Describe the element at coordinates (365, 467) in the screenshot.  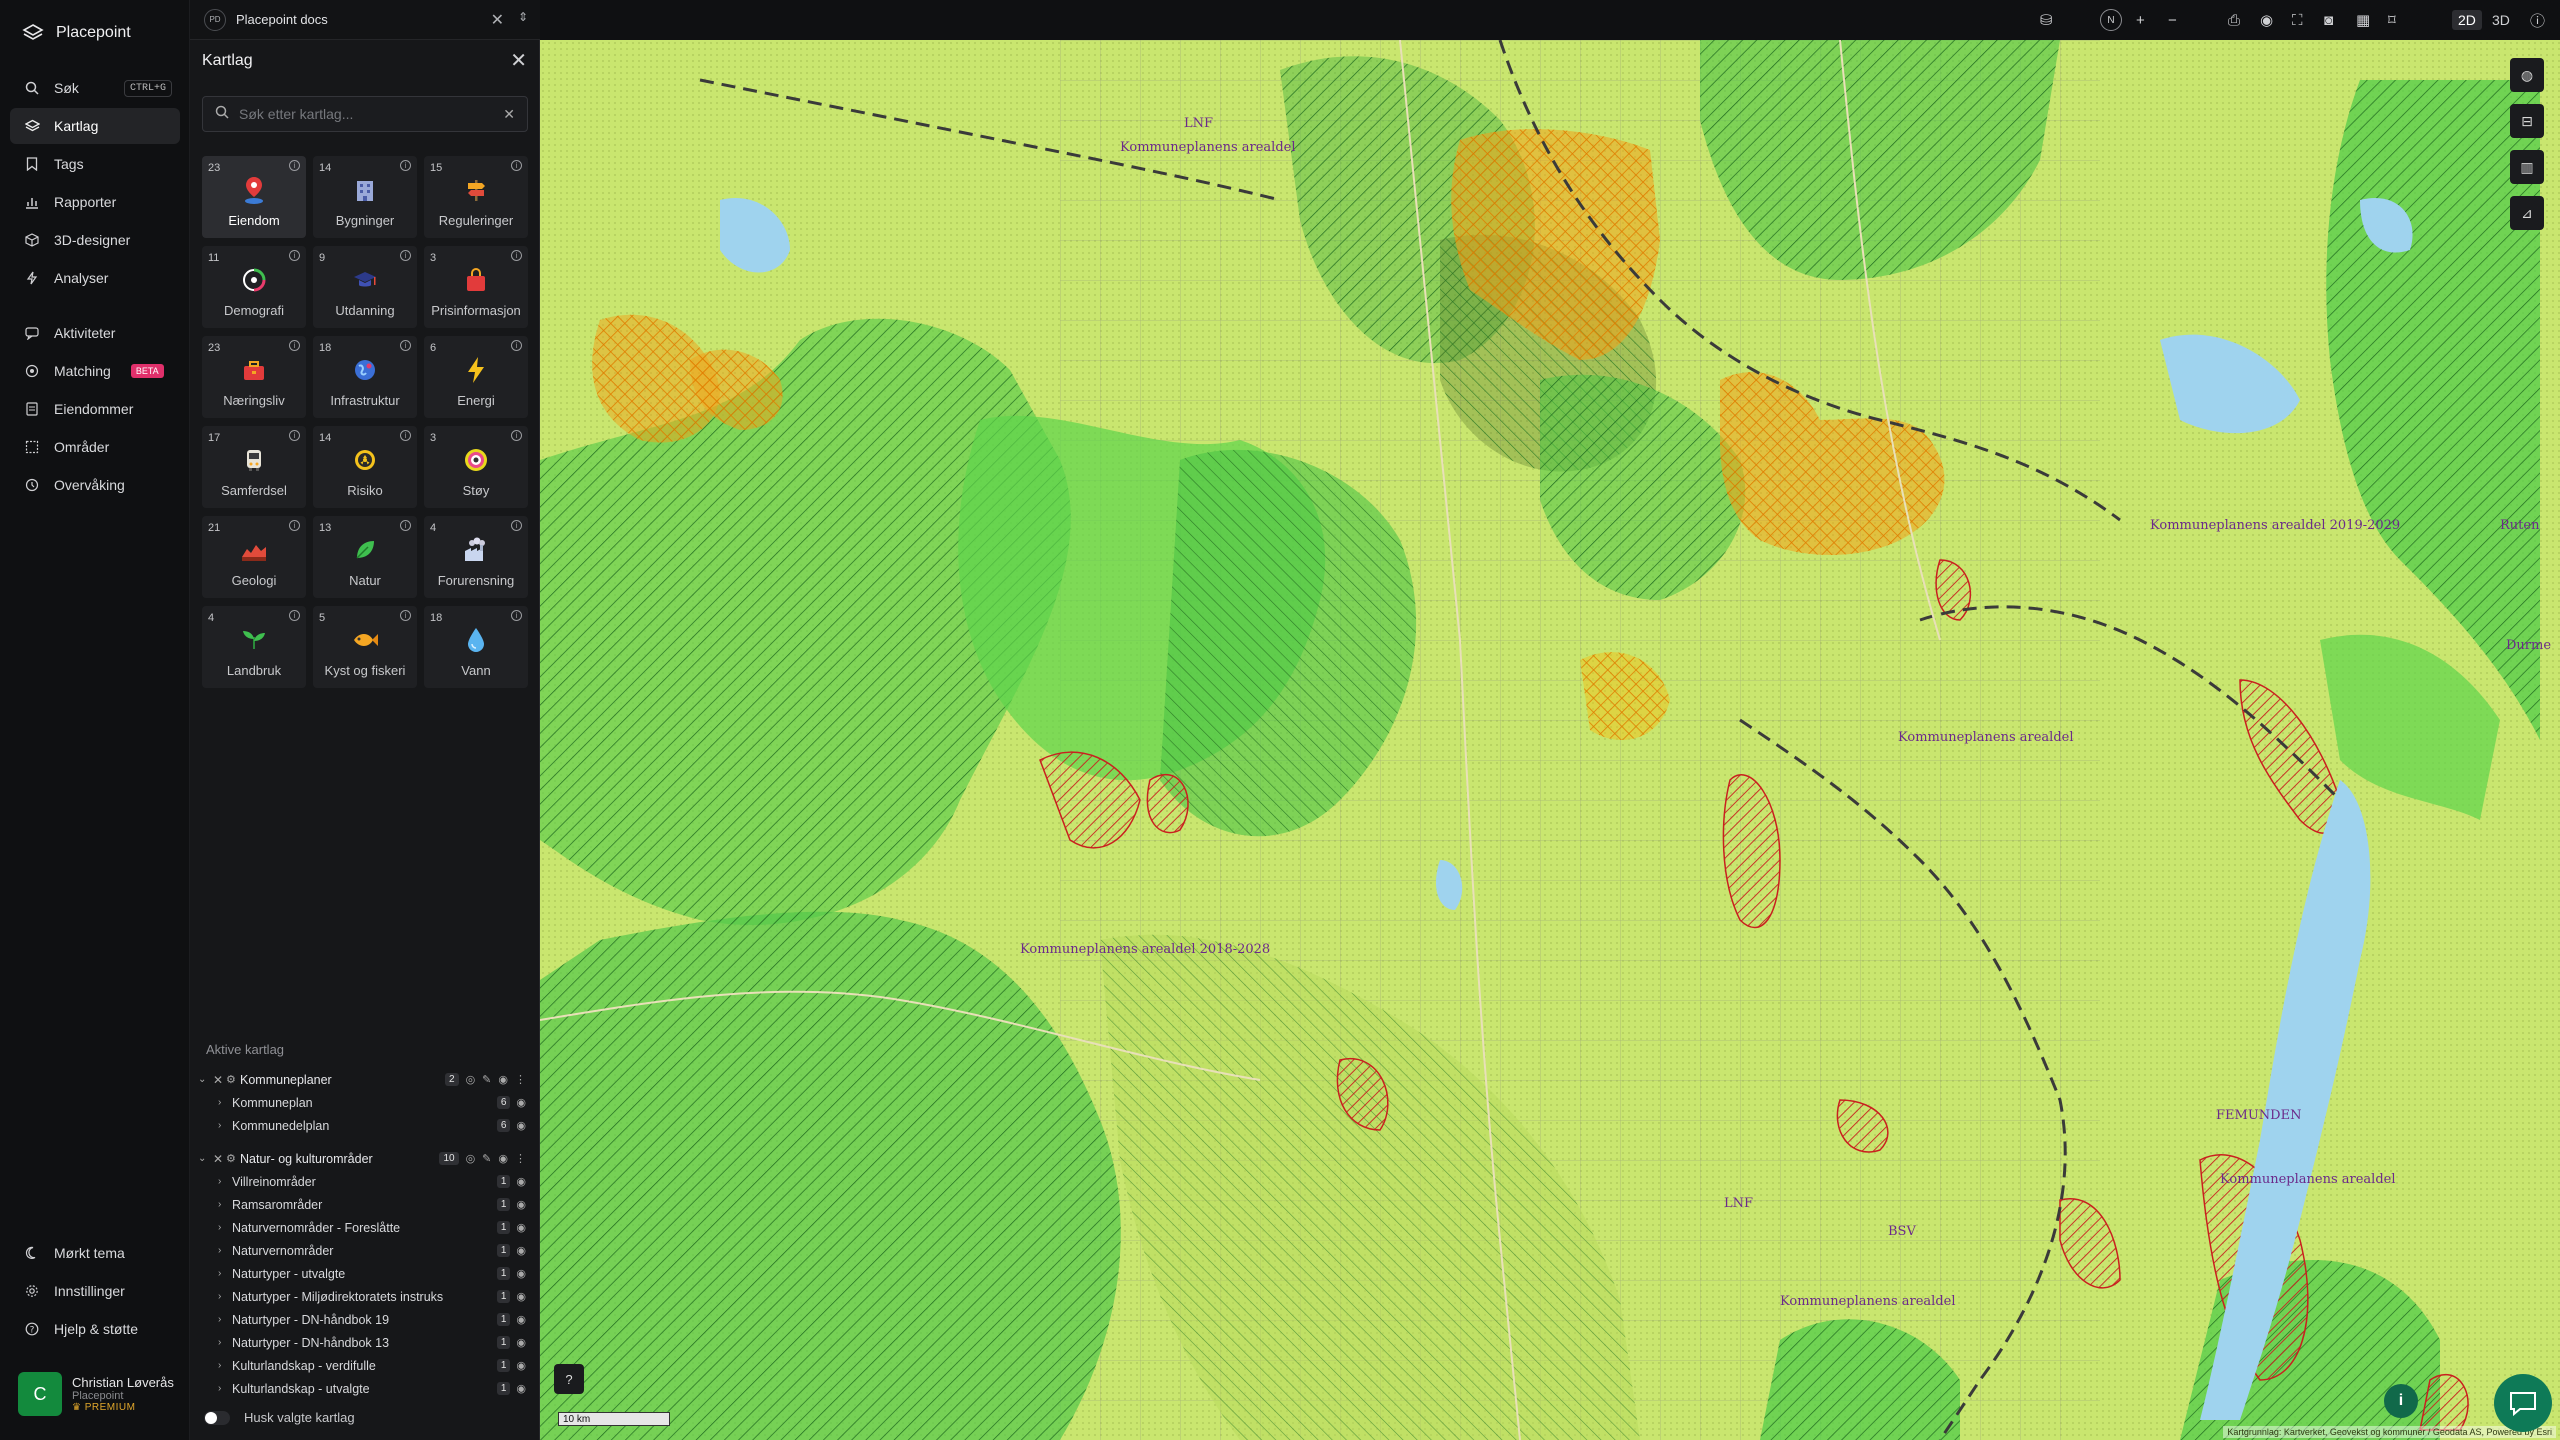
I see `category-tile-risiko: 14 i Risiko` at that location.